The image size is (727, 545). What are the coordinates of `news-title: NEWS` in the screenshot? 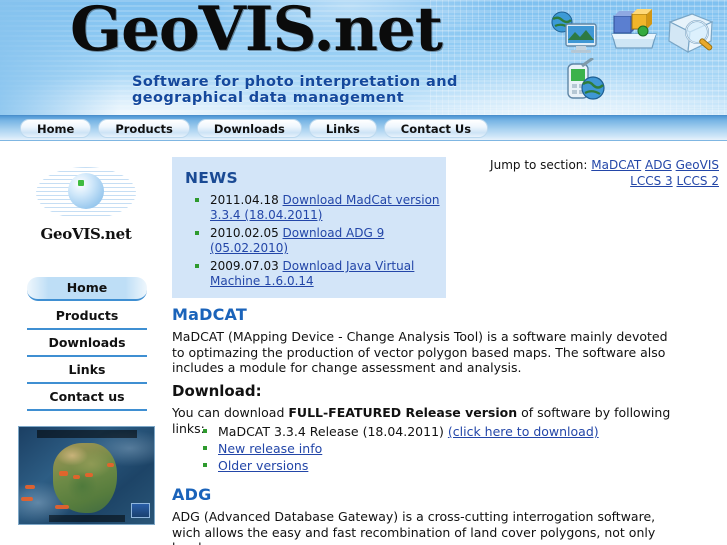 It's located at (212, 178).